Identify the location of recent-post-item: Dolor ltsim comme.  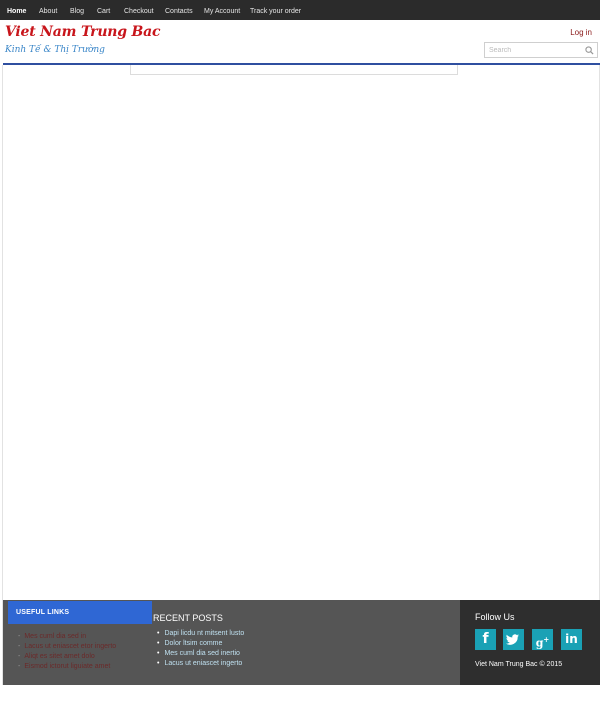
(200, 644).